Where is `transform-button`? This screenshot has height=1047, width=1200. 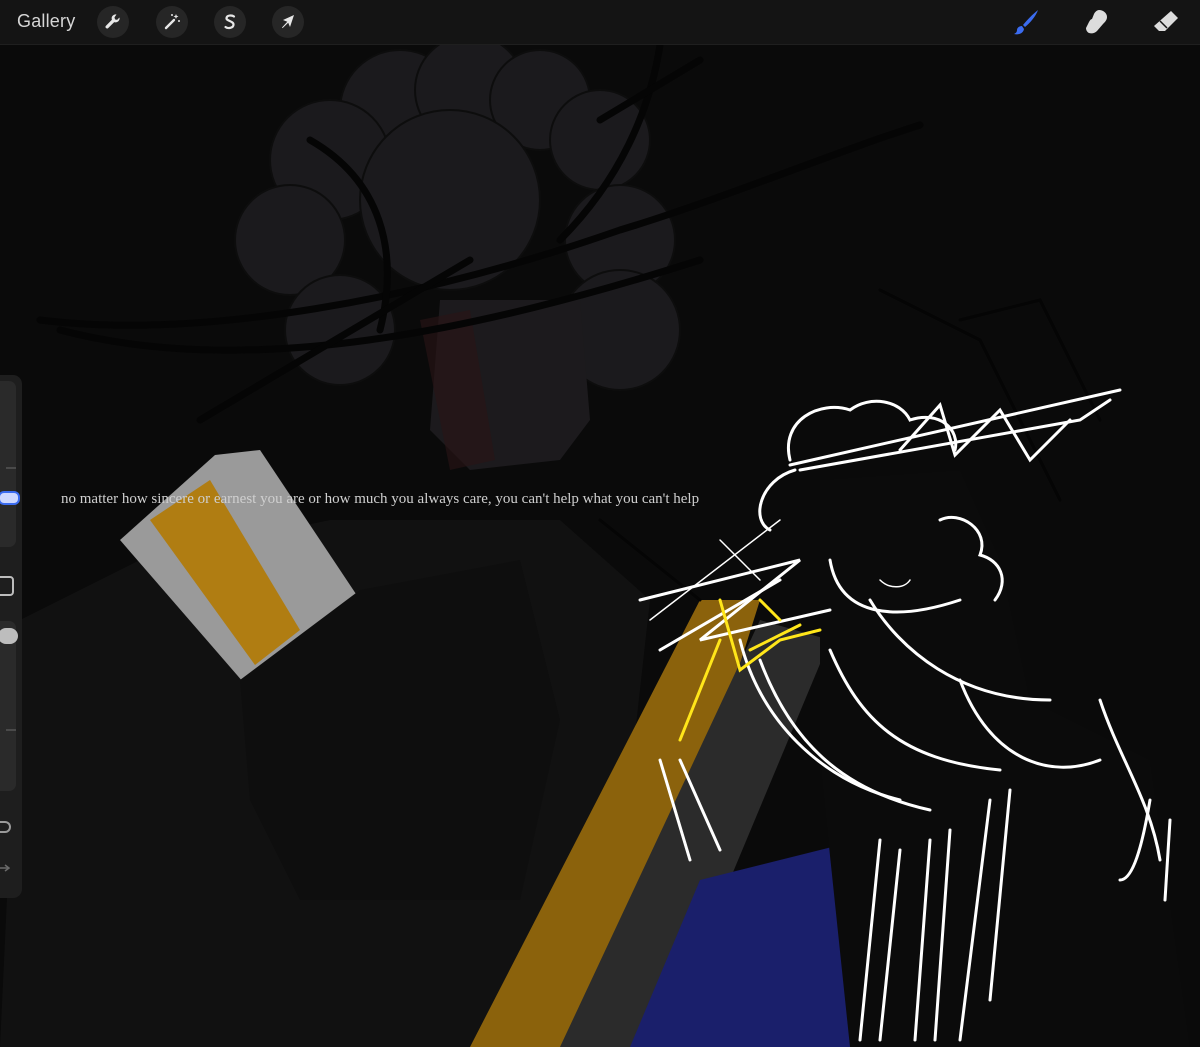
transform-button is located at coordinates (288, 22).